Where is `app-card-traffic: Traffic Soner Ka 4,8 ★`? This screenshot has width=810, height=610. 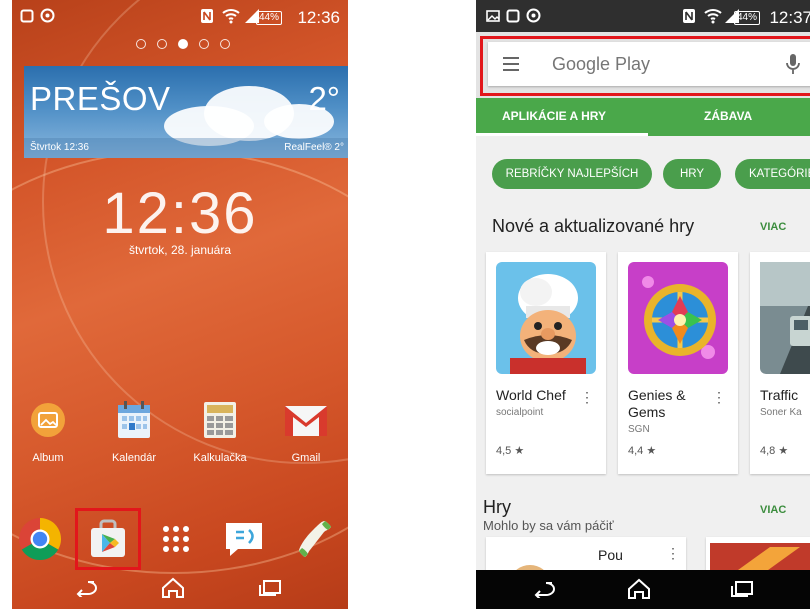
app-card-traffic: Traffic Soner Ka 4,8 ★ is located at coordinates (780, 363).